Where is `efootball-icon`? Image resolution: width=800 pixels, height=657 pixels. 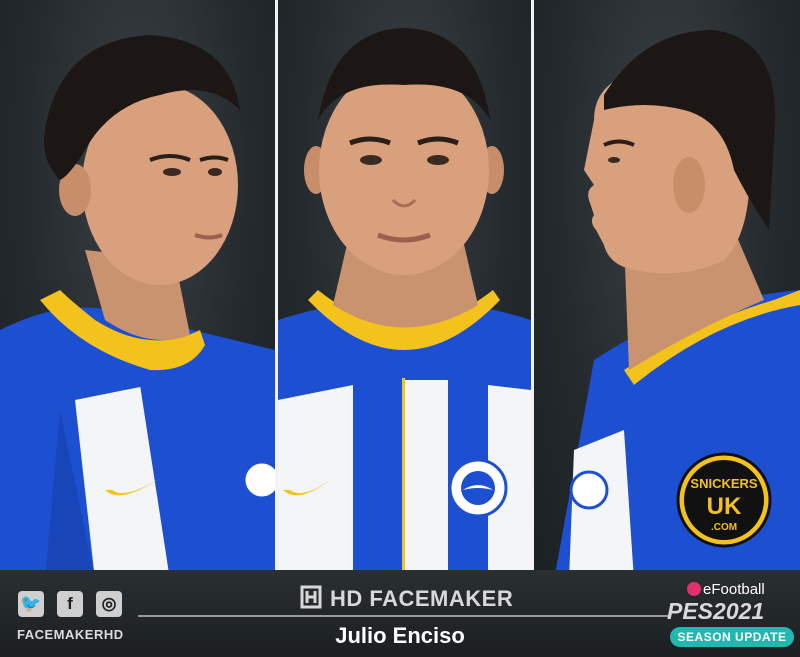
efootball-icon is located at coordinates (694, 589).